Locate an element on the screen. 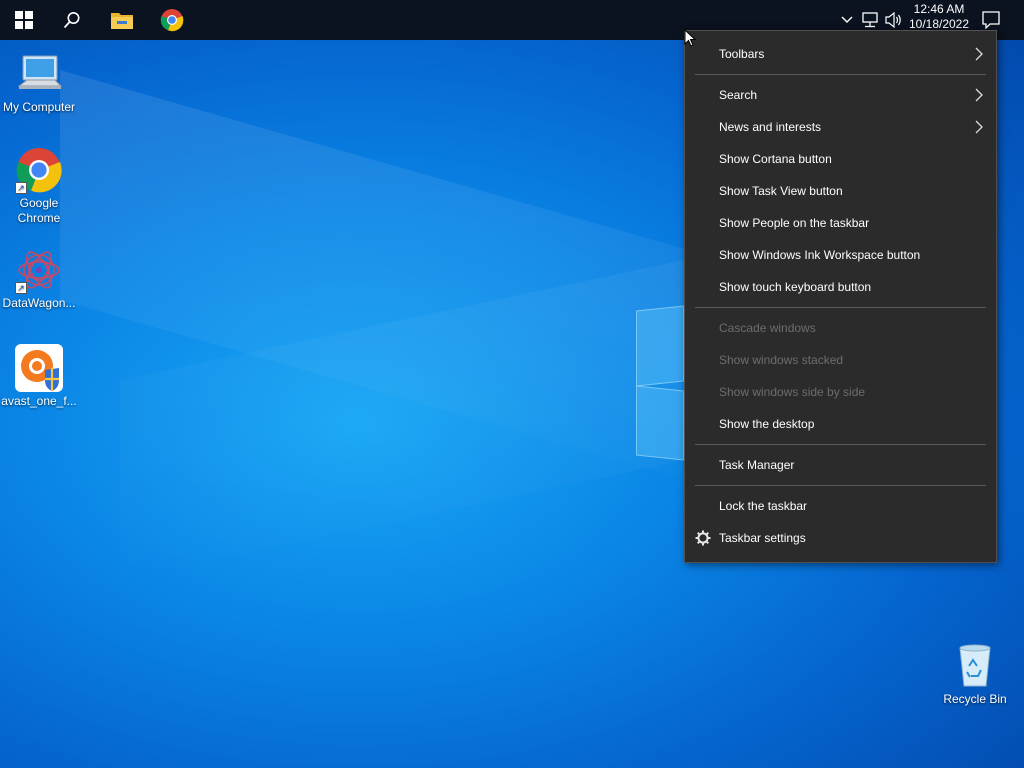 Image resolution: width=1024 pixels, height=768 pixels. network-button is located at coordinates (871, 20).